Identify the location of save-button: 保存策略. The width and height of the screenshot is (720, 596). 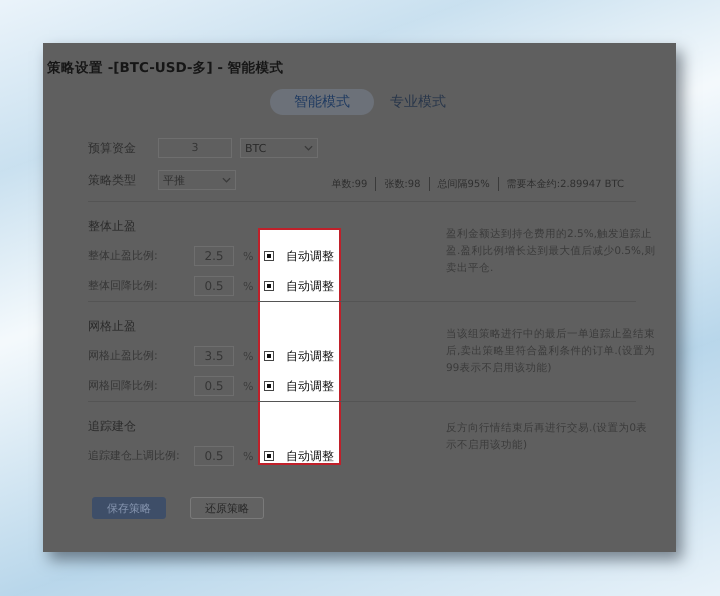
(129, 508).